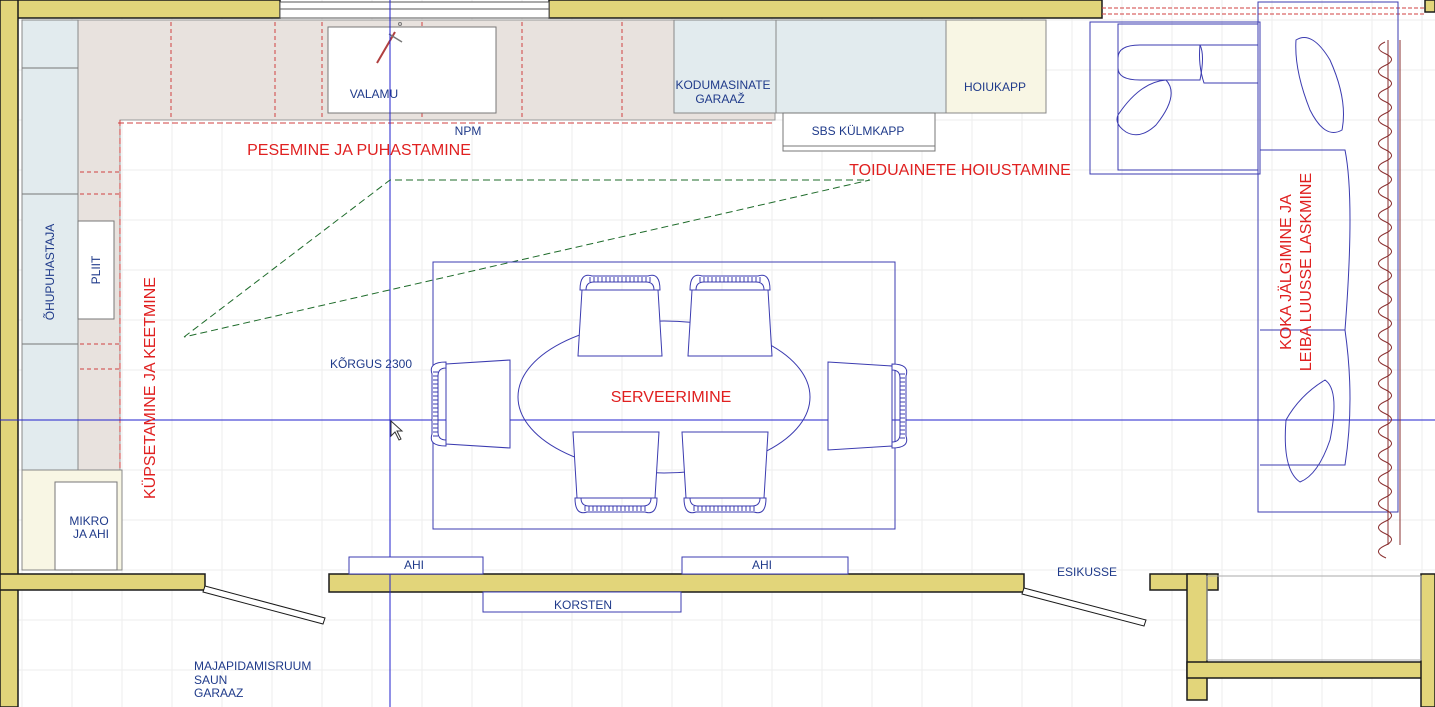 The image size is (1435, 707). Describe the element at coordinates (150, 388) in the screenshot. I see `zone-cooking: KÜPSETAMINE JA KEETMINE` at that location.